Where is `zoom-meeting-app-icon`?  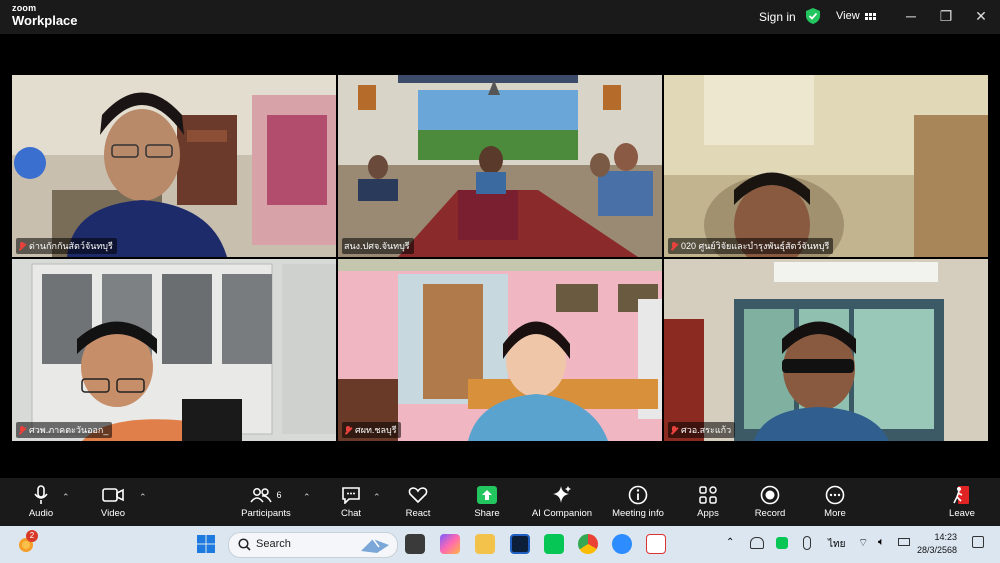
zoom-meeting-app-icon is located at coordinates (520, 544).